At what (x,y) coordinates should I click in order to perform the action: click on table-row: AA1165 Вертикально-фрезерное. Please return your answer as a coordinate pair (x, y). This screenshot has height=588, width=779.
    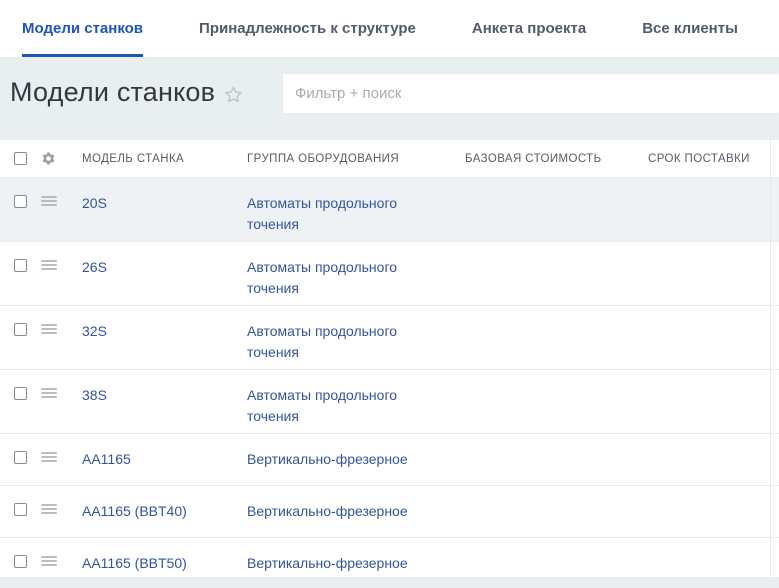
    Looking at the image, I should click on (389, 459).